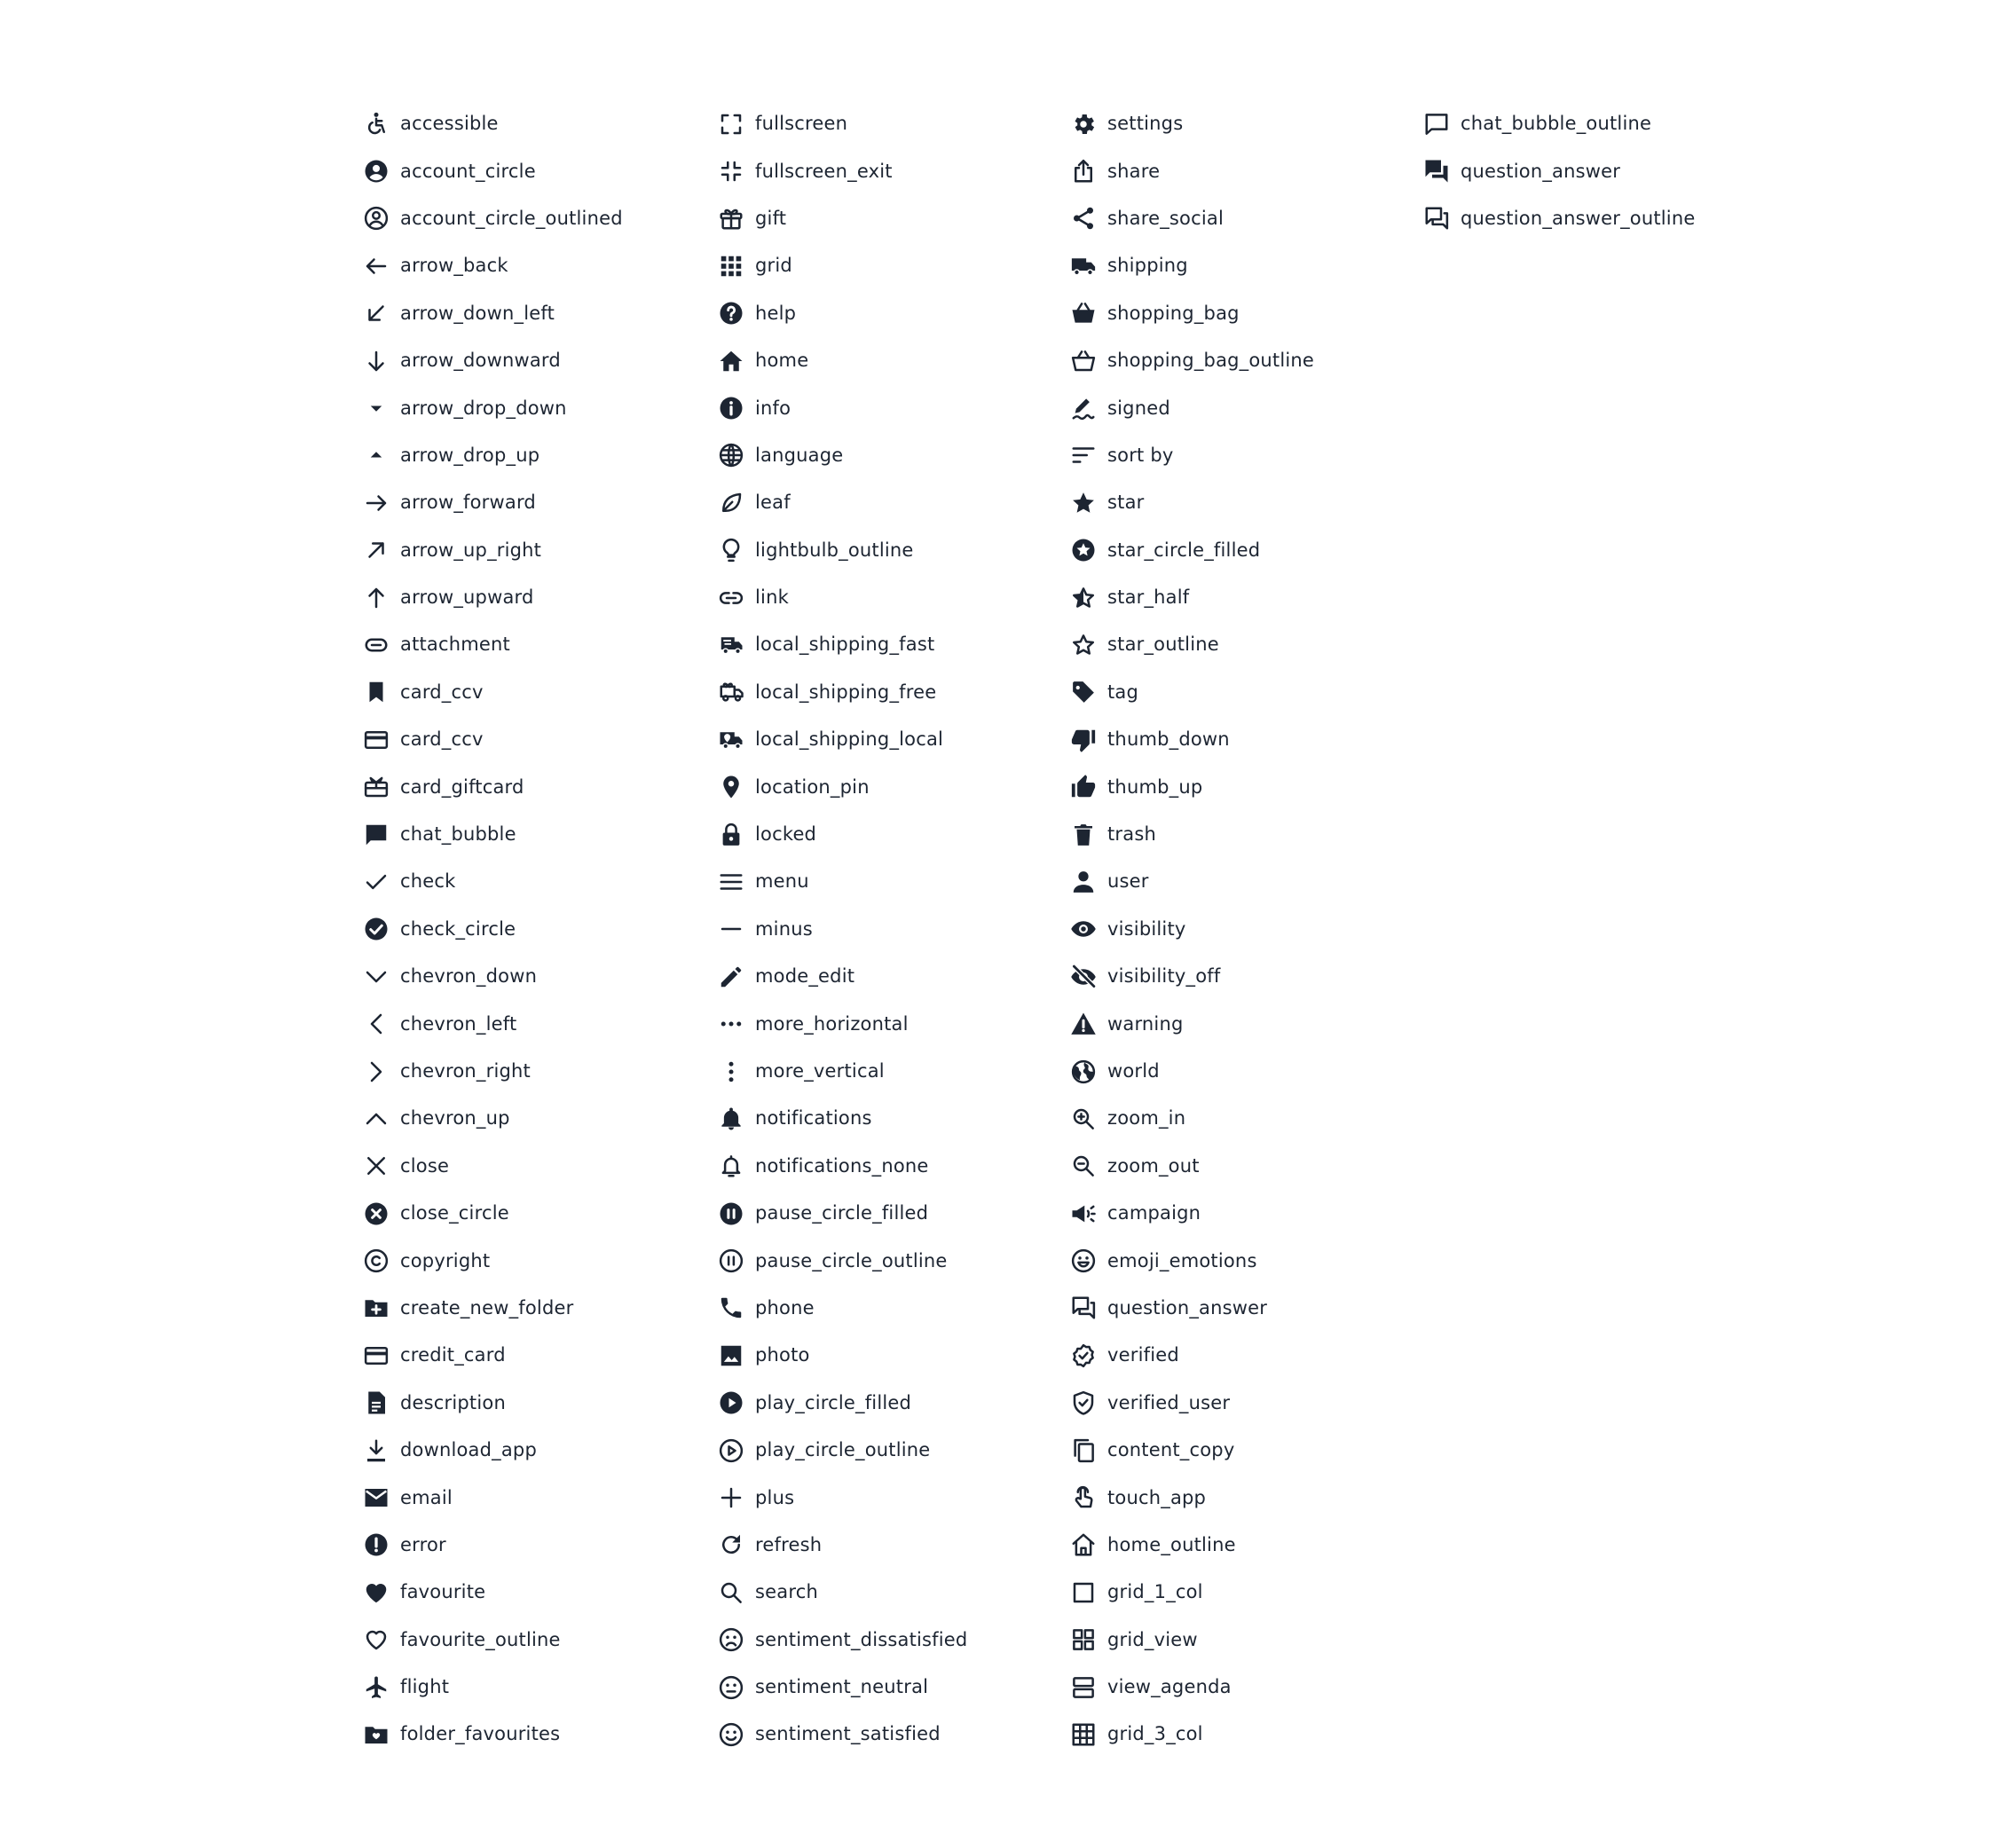  I want to click on icon-label: favourite_outline, so click(480, 1639).